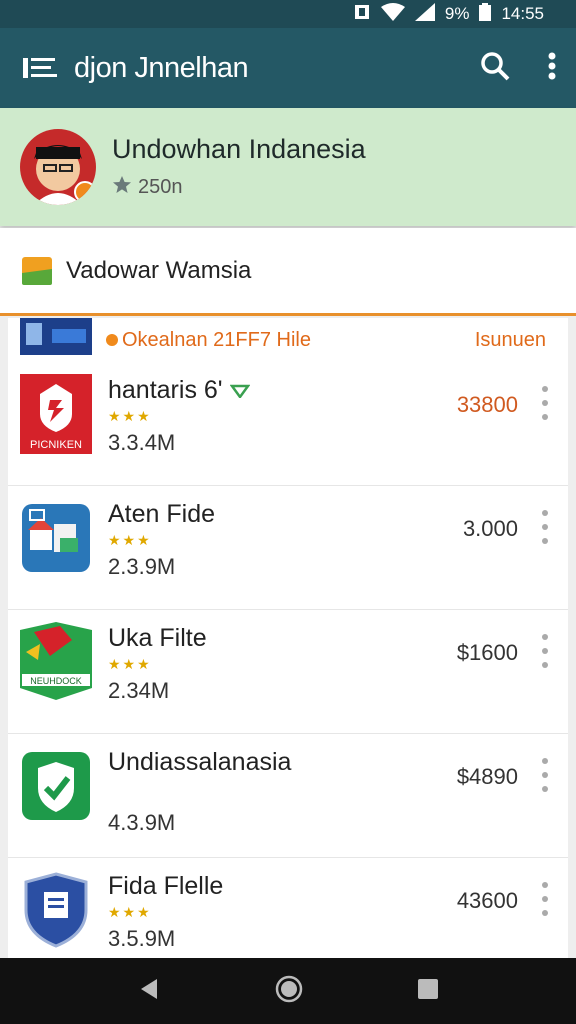  I want to click on app-size: 3.5.9M, so click(142, 938).